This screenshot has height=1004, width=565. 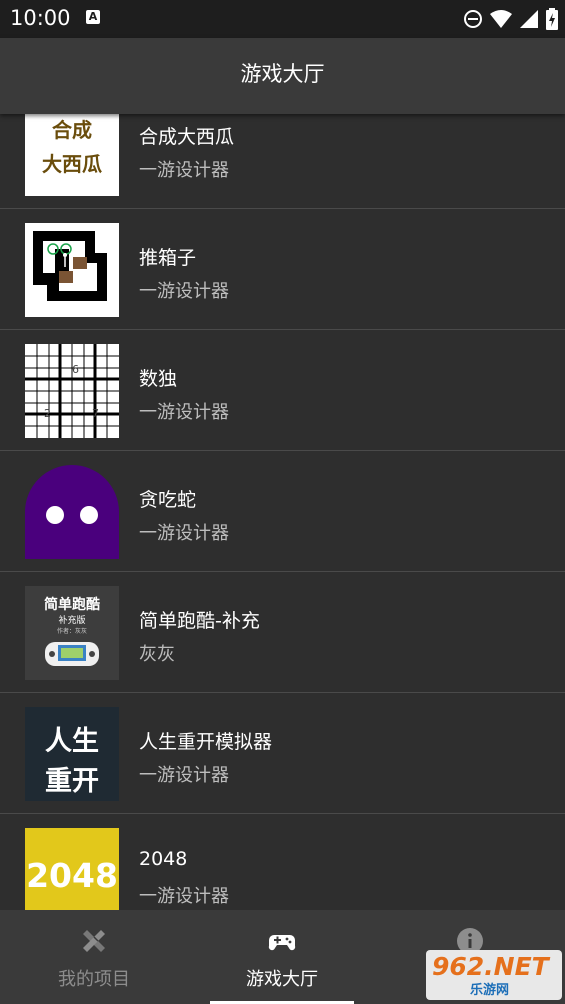 I want to click on watermelon-thumbnail: 合成 大西瓜, so click(x=72, y=155).